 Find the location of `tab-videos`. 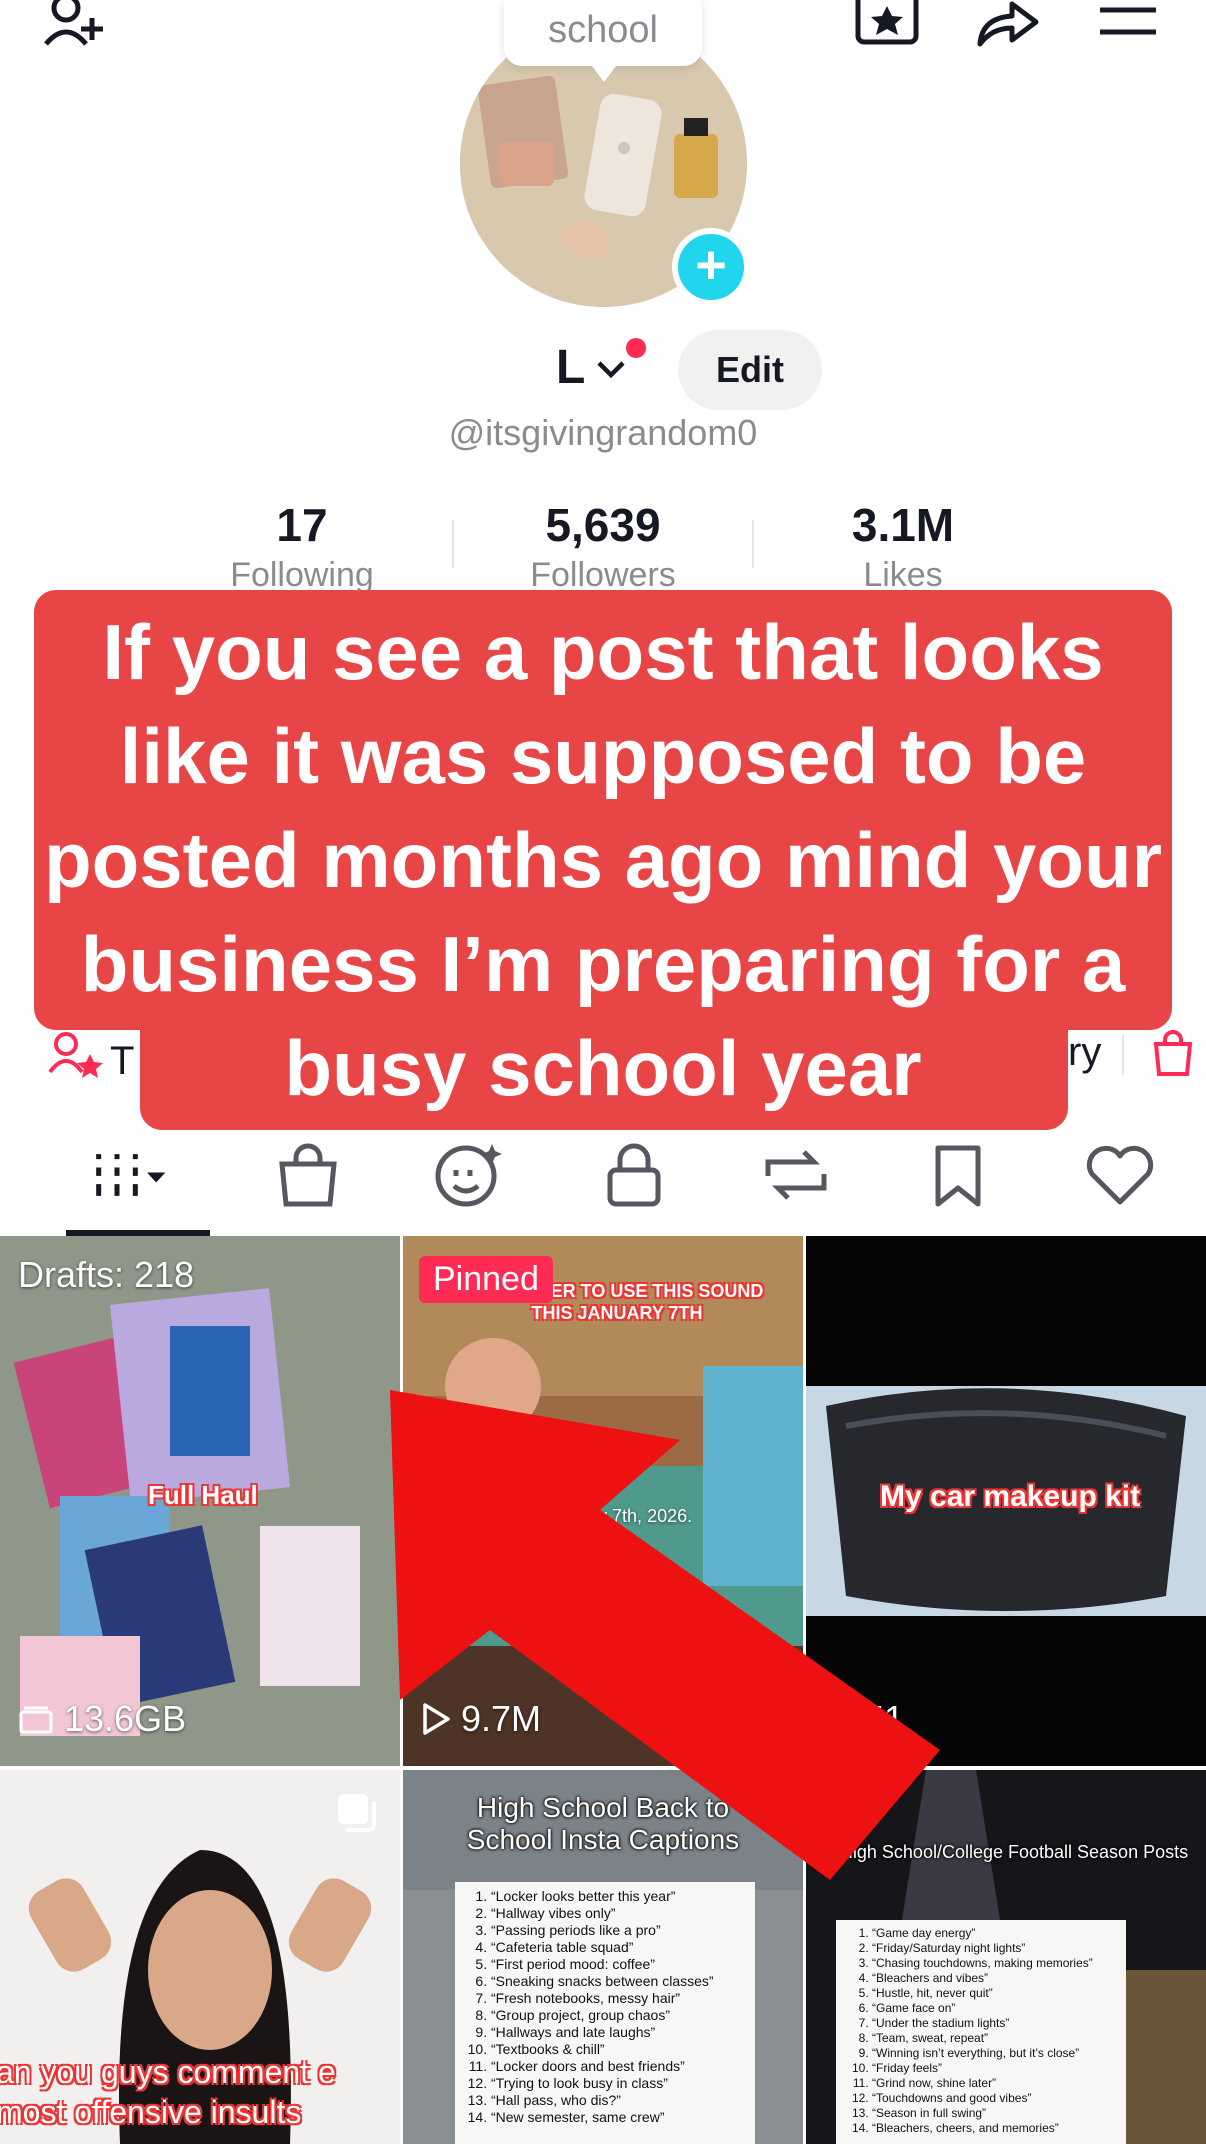

tab-videos is located at coordinates (132, 1175).